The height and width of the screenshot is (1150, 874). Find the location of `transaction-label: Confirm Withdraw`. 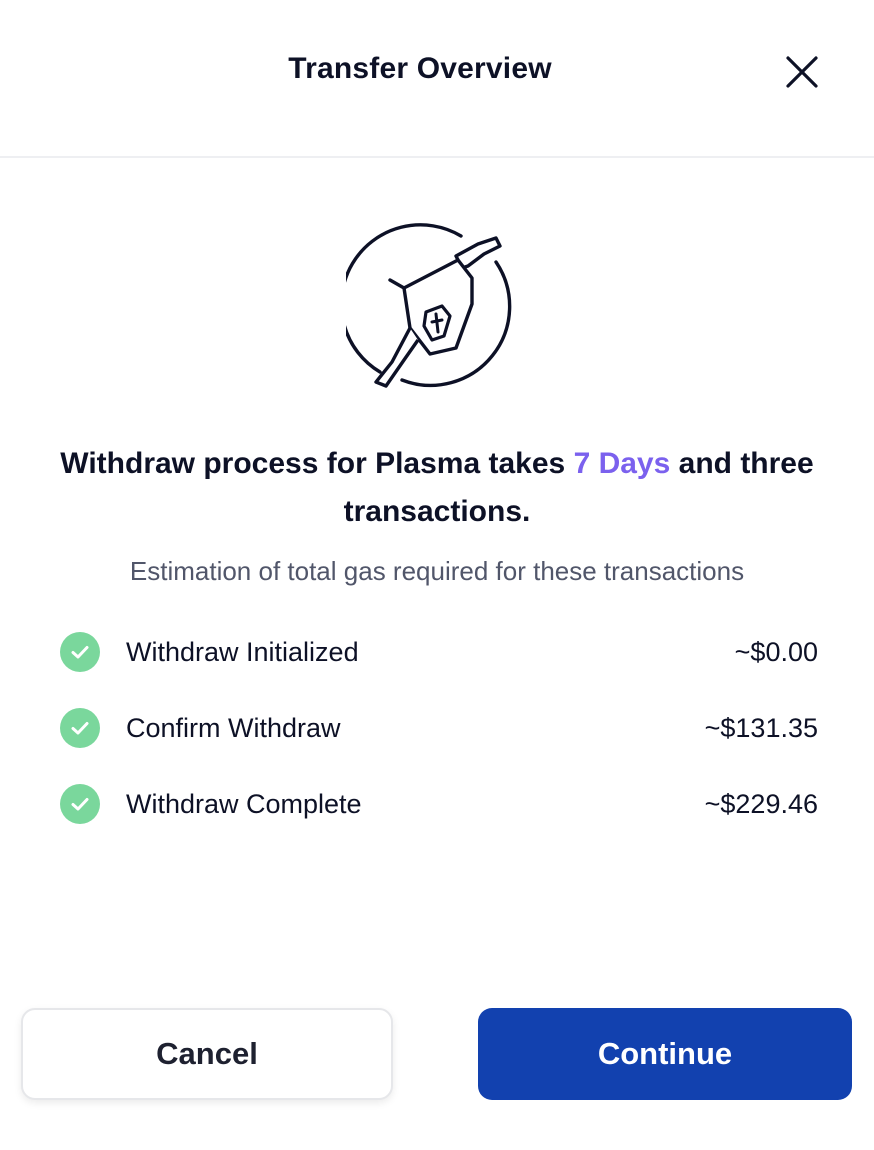

transaction-label: Confirm Withdraw is located at coordinates (233, 727).